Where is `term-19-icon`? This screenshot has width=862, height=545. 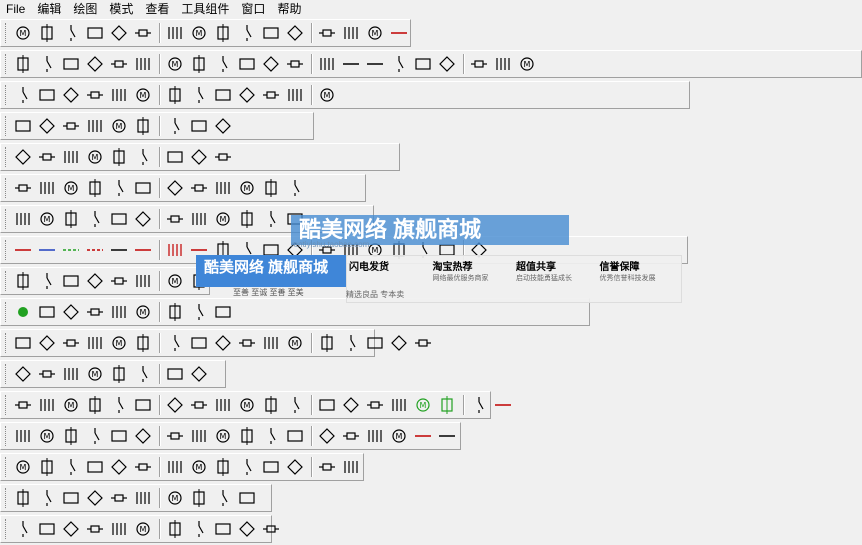 term-19-icon is located at coordinates (295, 436).